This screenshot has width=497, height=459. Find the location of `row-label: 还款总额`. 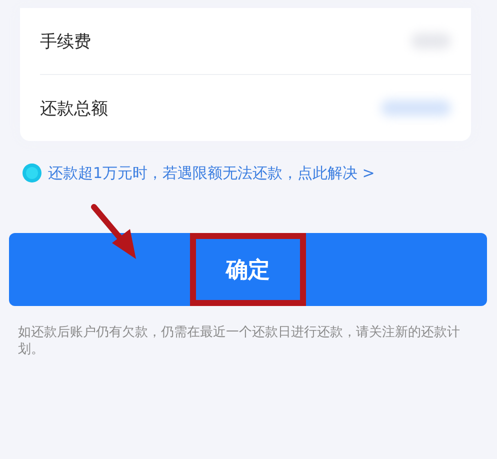

row-label: 还款总额 is located at coordinates (74, 109).